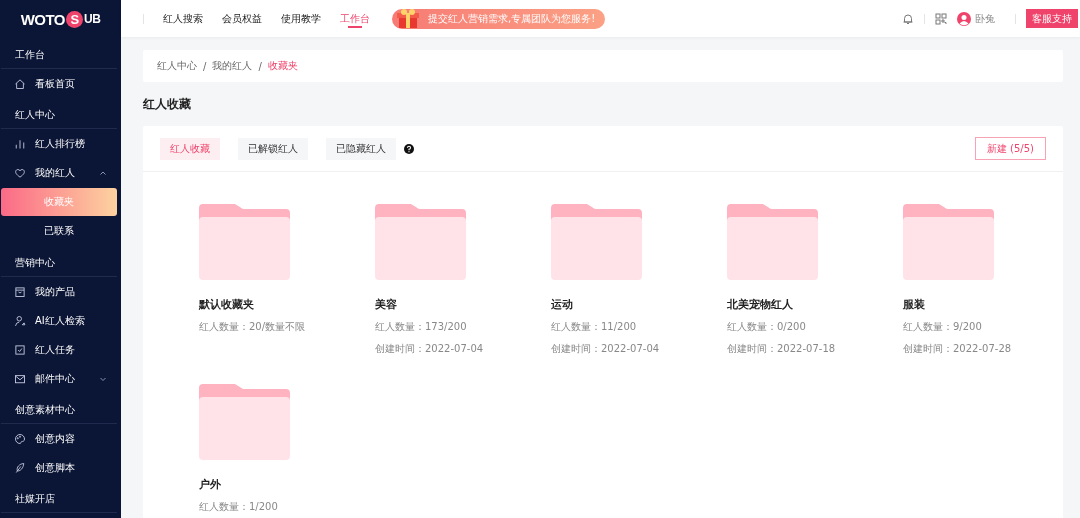  I want to click on folder-name: 默认收藏夹, so click(287, 305).